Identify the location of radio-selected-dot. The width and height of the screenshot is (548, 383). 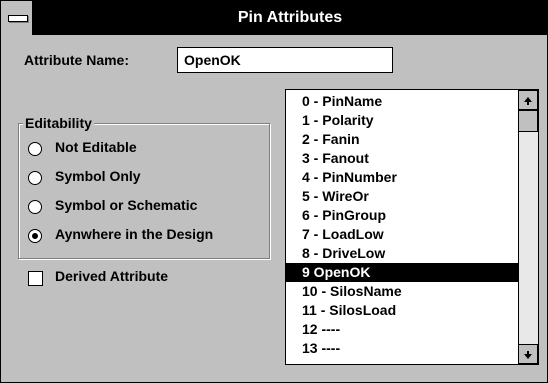
(35, 236).